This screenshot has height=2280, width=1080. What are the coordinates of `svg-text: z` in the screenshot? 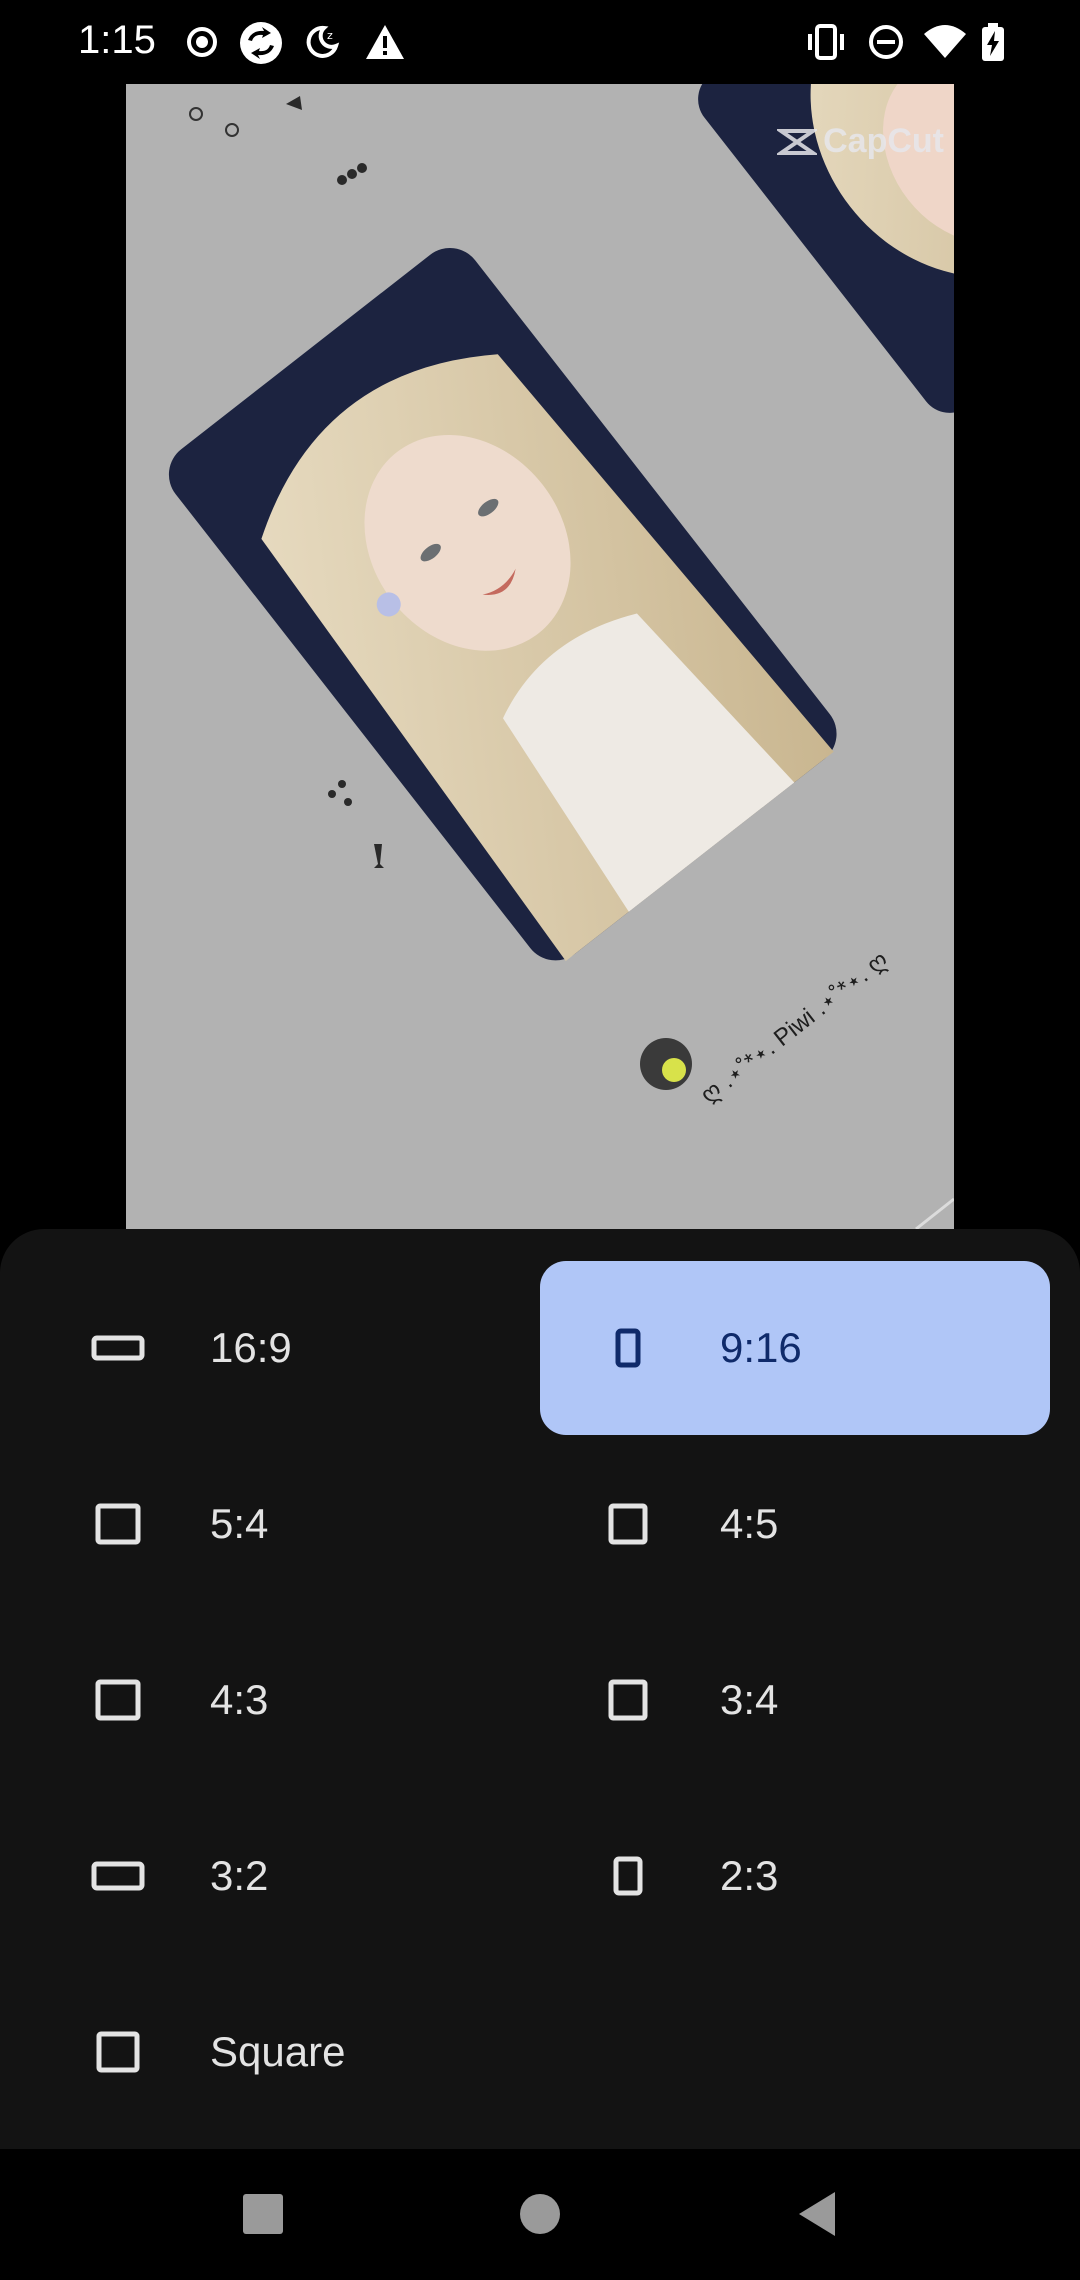 It's located at (330, 35).